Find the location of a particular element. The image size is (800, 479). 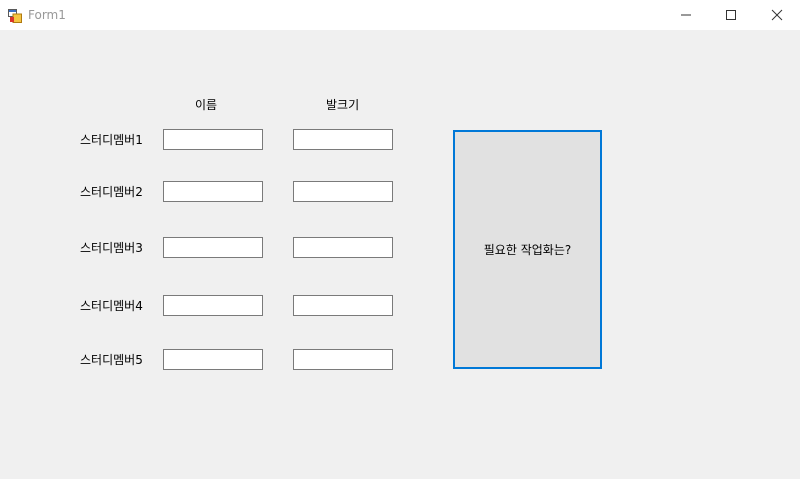

member-label-2: 스터디멤버2 is located at coordinates (111, 192).